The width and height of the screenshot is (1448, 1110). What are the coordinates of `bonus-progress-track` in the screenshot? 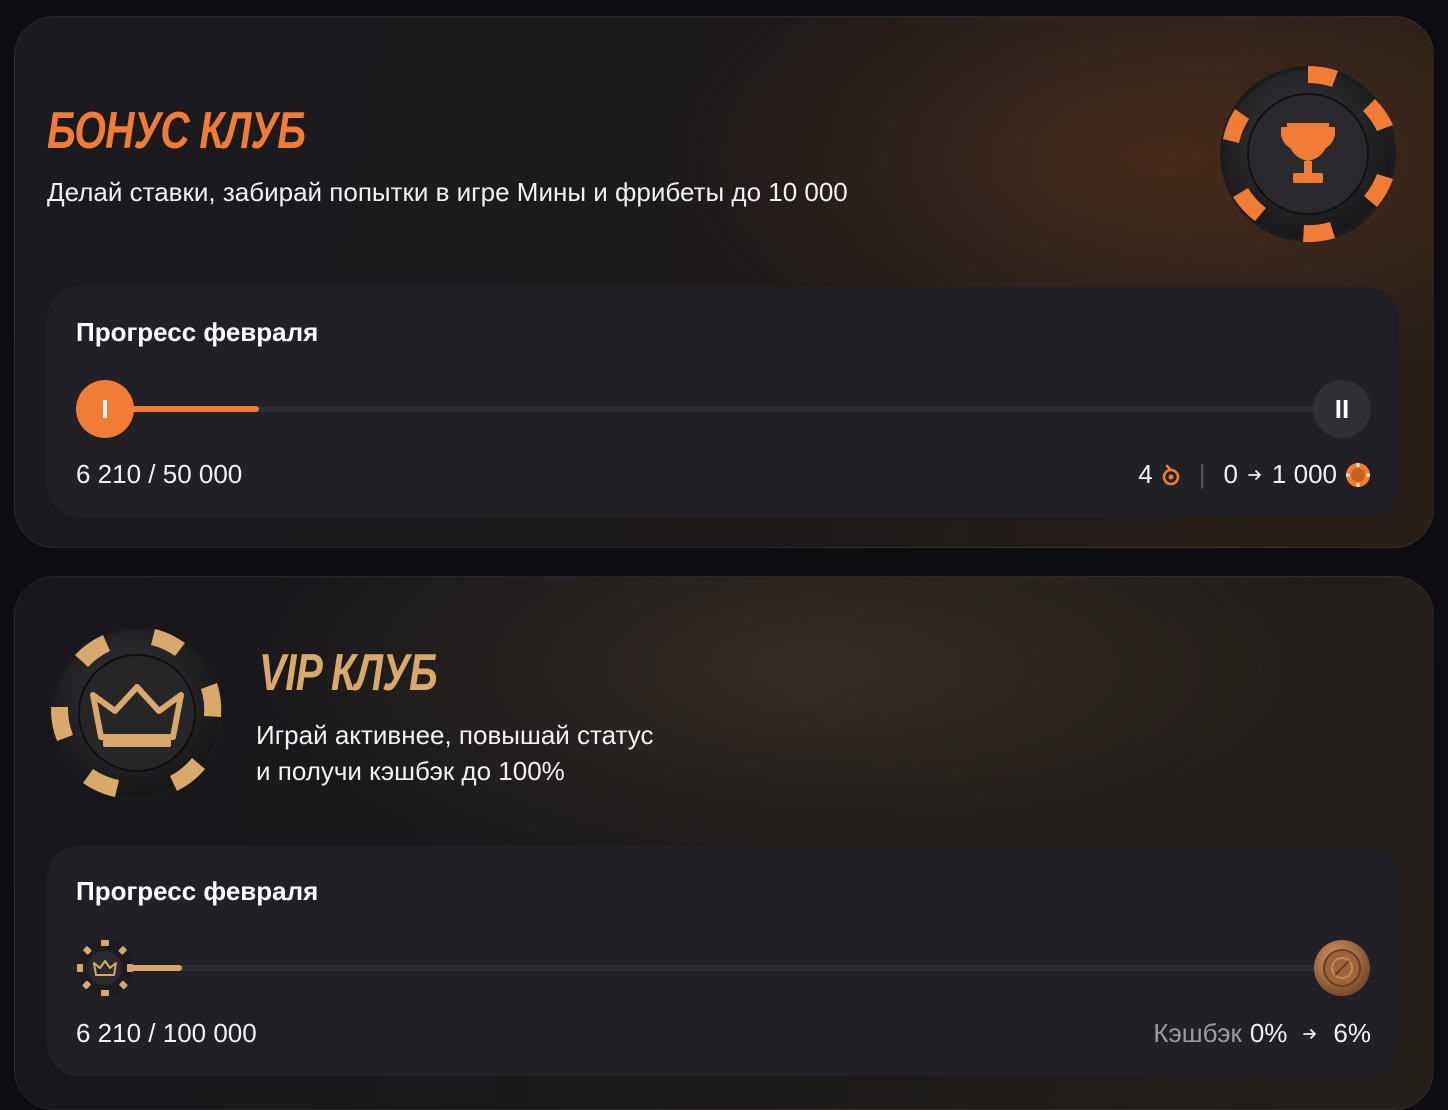 It's located at (725, 409).